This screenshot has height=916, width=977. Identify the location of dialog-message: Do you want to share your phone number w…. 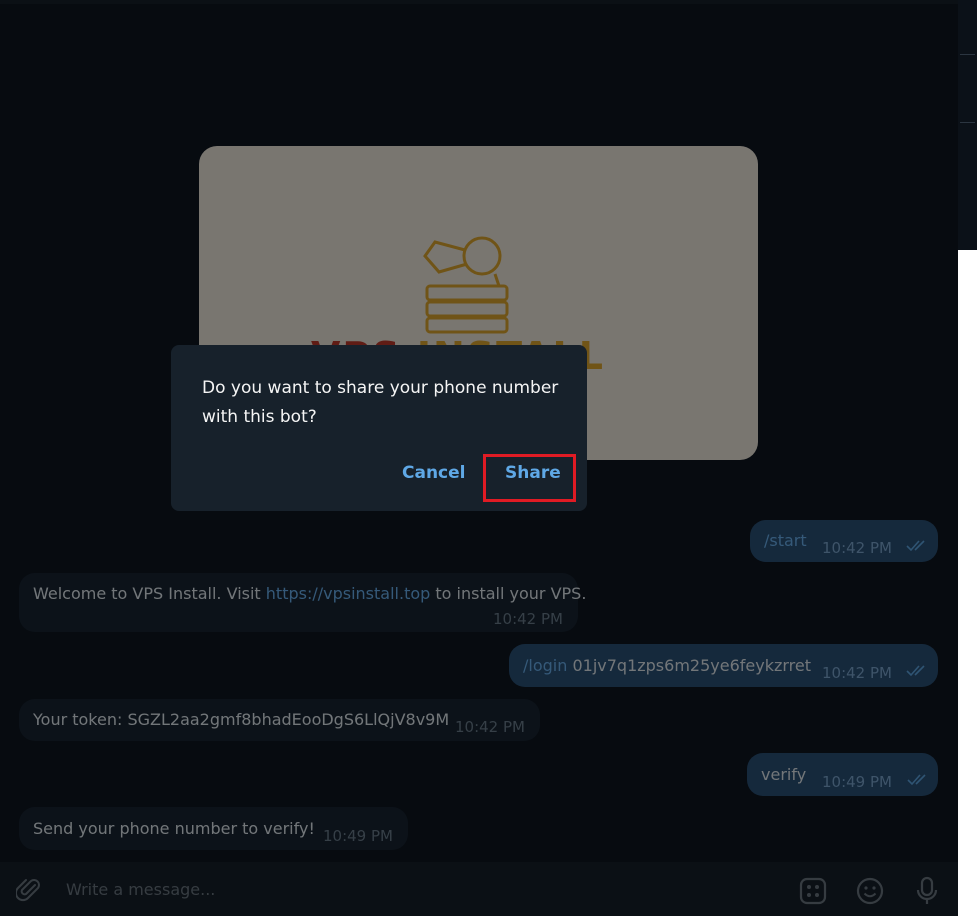
(380, 402).